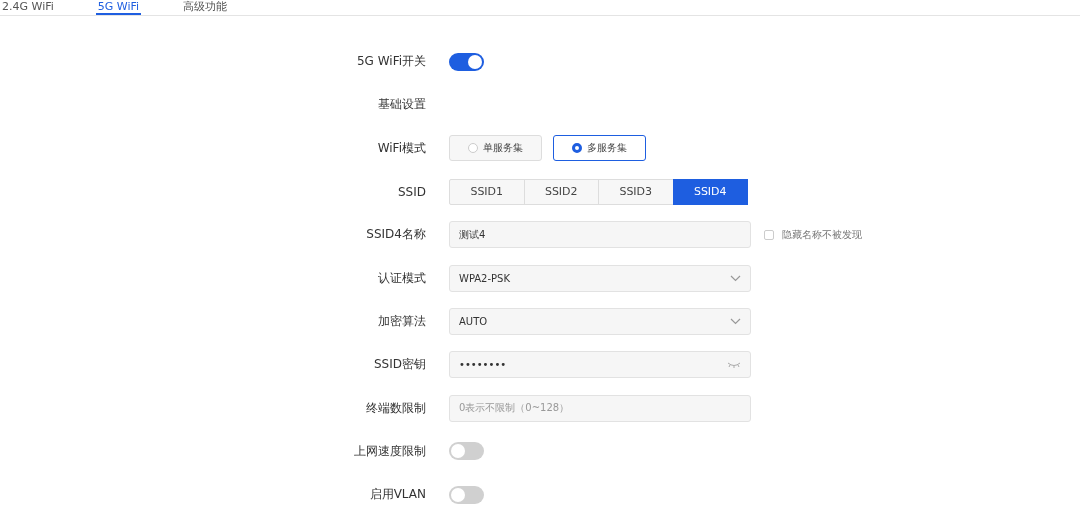 The image size is (1080, 512). What do you see at coordinates (28, 7) in the screenshot?
I see `tab: 2.4G WiFi` at bounding box center [28, 7].